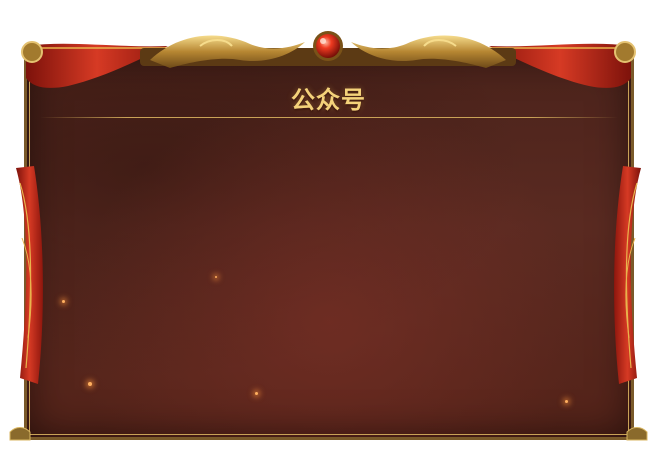  What do you see at coordinates (637, 434) in the screenshot?
I see `corner-ornament-right` at bounding box center [637, 434].